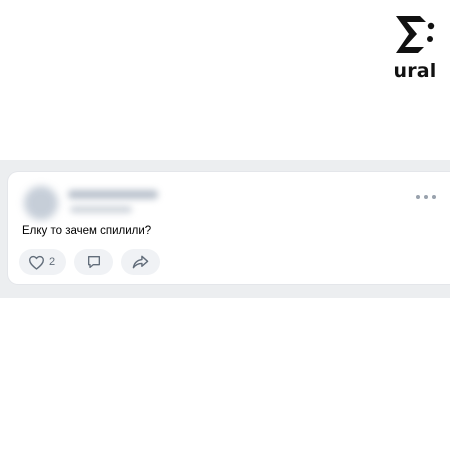  What do you see at coordinates (87, 231) in the screenshot?
I see `post-text: Елку то зачем спилили?` at bounding box center [87, 231].